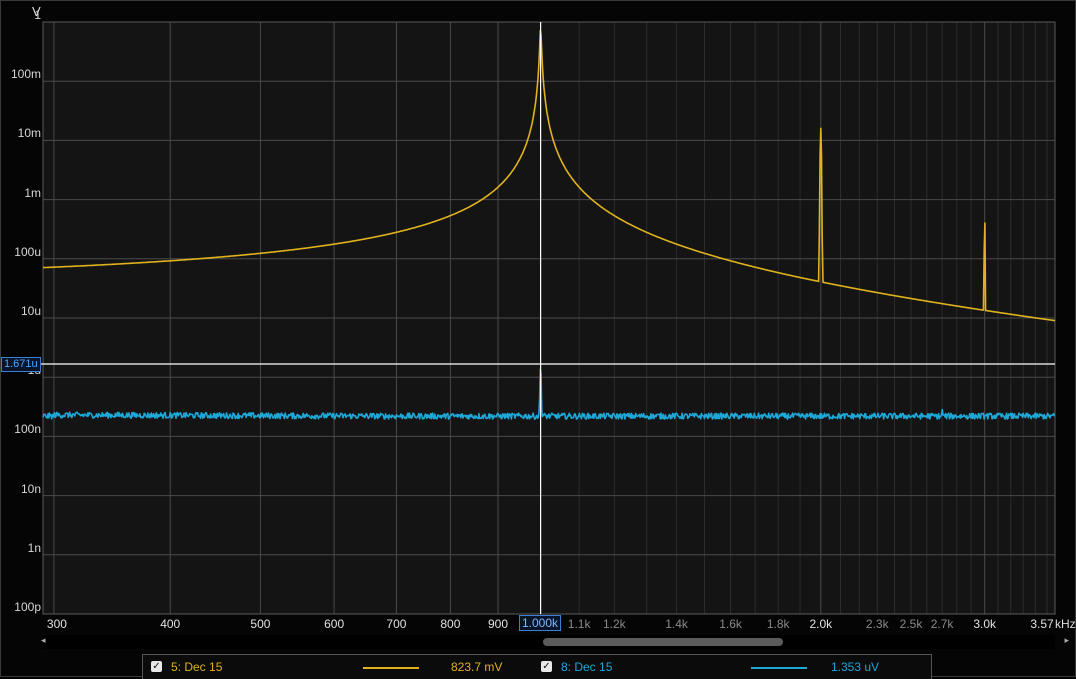 This screenshot has height=679, width=1076. What do you see at coordinates (260, 624) in the screenshot?
I see `x-tick-label: 500` at bounding box center [260, 624].